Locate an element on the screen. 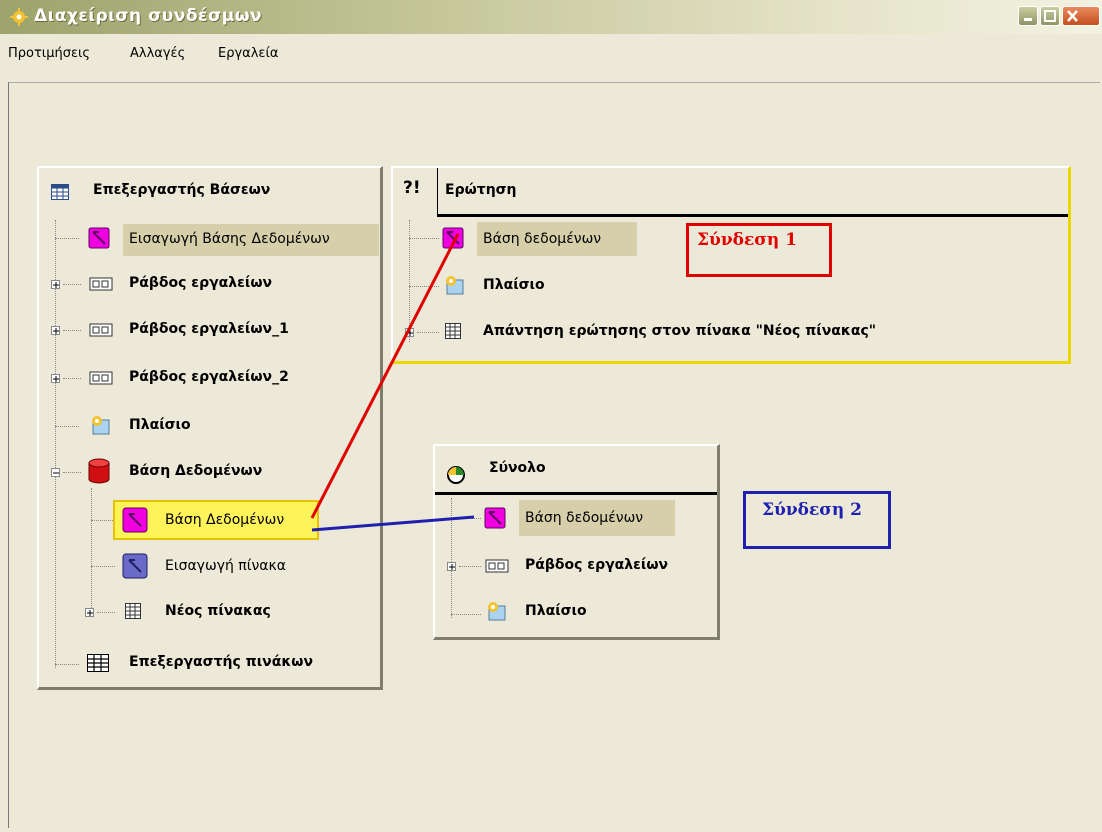 The width and height of the screenshot is (1102, 832). link-1-label: Σύνδεση 1 is located at coordinates (759, 250).